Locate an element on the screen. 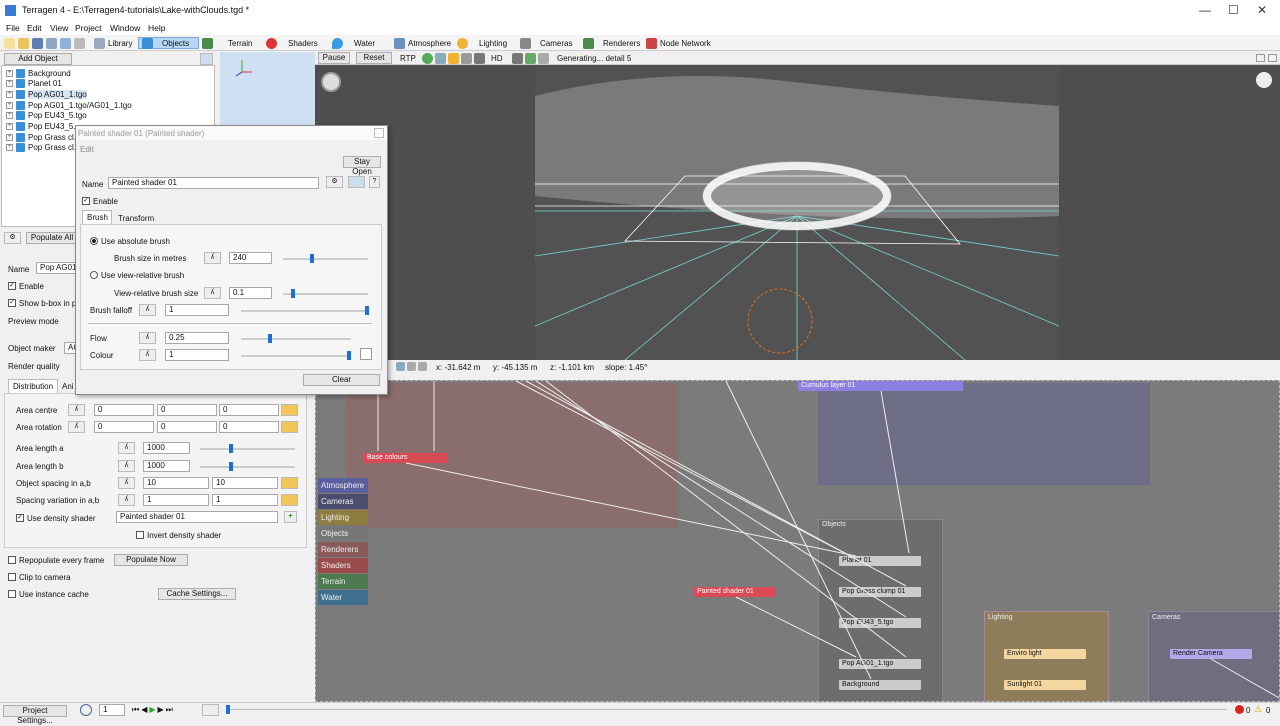 Image resolution: width=1280 pixels, height=726 pixels. toolbar-shaders: Shaders is located at coordinates (292, 43).